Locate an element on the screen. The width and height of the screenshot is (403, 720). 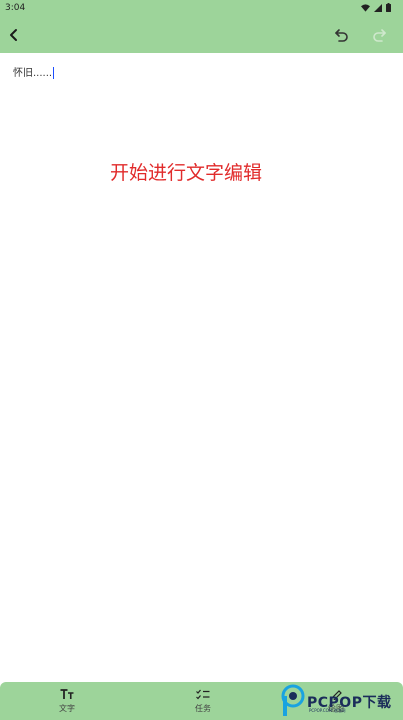
annotation-caption: 开始进行文字编辑 is located at coordinates (186, 173).